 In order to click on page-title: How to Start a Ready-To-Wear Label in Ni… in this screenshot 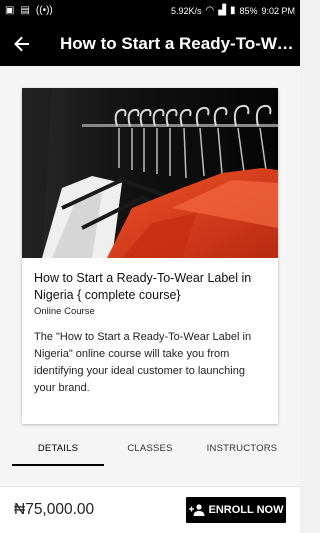, I will do `click(180, 43)`.